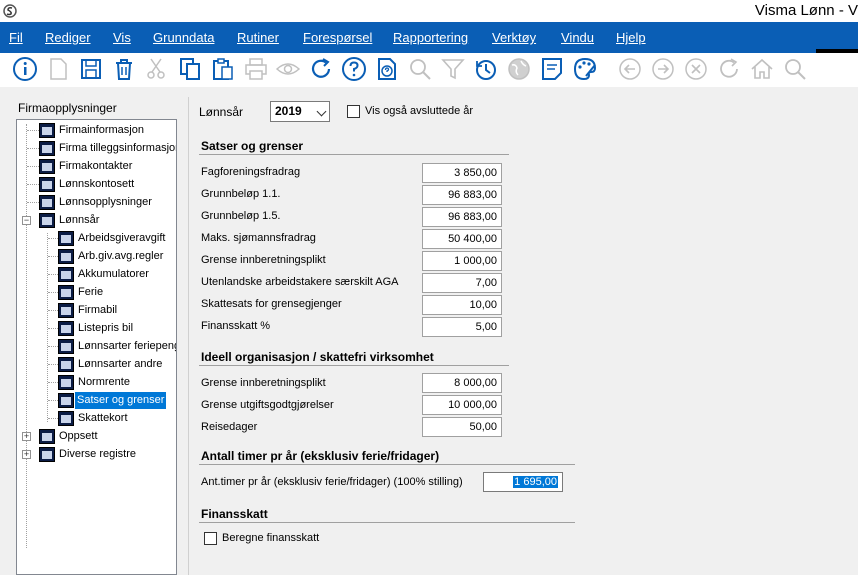  Describe the element at coordinates (122, 37) in the screenshot. I see `menu-vis: Vis` at that location.